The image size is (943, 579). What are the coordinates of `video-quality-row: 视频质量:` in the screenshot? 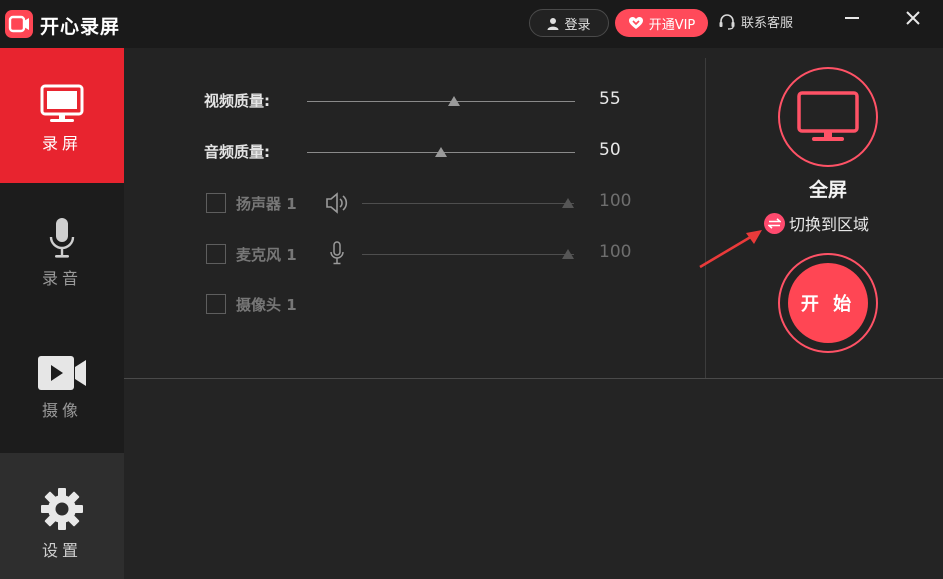 It's located at (237, 100).